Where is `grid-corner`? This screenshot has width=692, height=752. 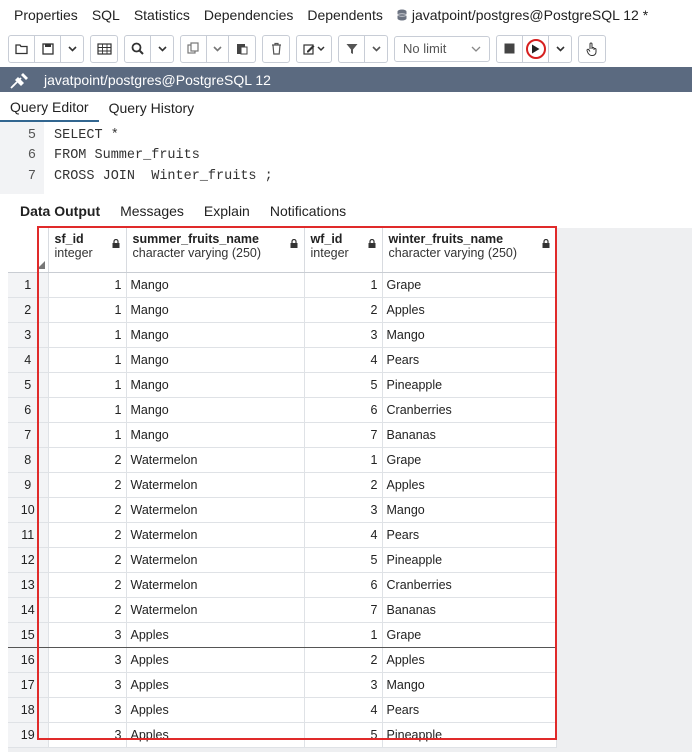 grid-corner is located at coordinates (28, 250).